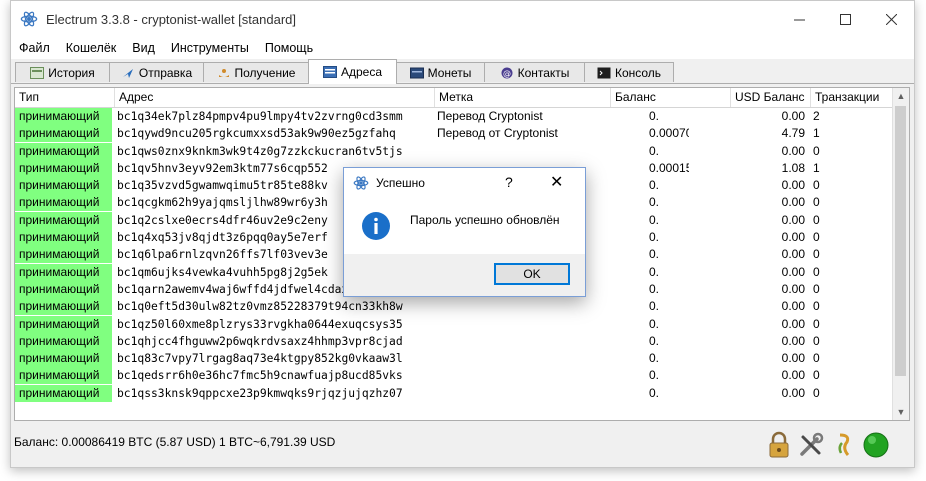 The height and width of the screenshot is (481, 926). Describe the element at coordinates (901, 412) in the screenshot. I see `scroll-down-icon: ▼` at that location.